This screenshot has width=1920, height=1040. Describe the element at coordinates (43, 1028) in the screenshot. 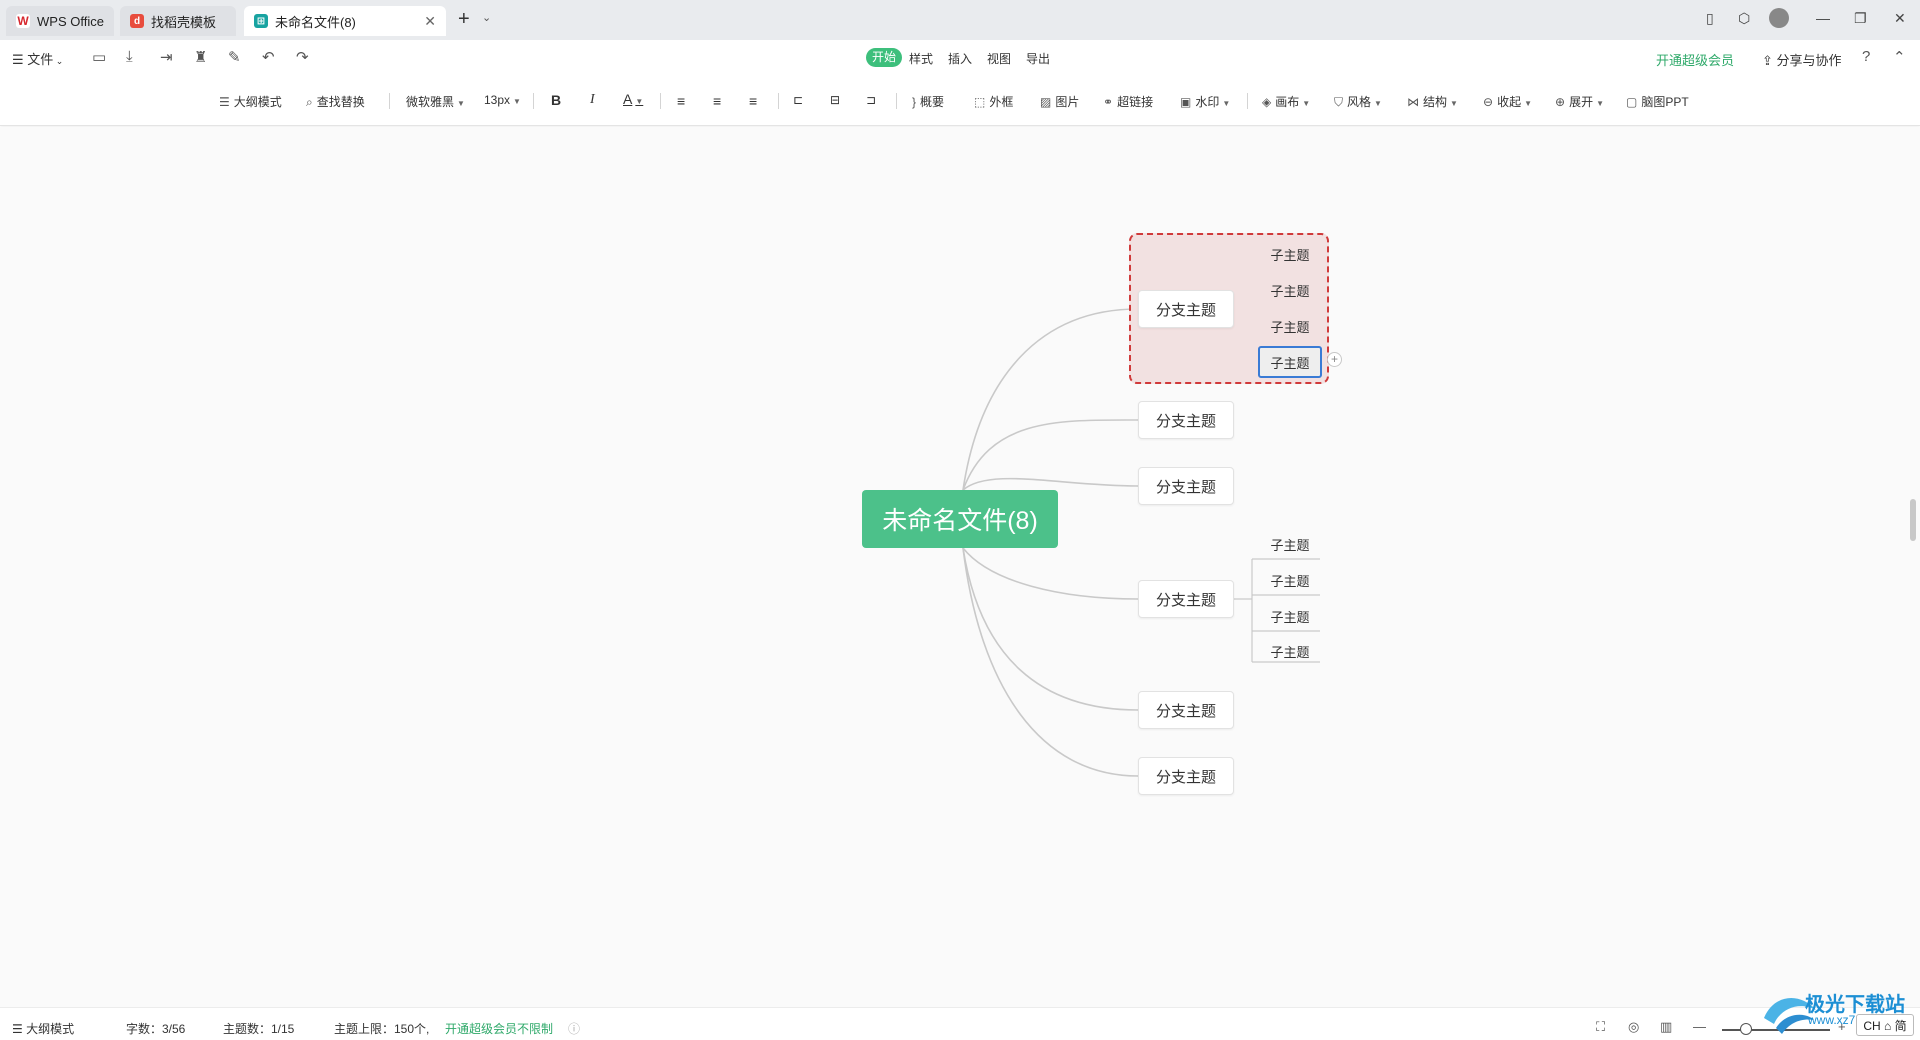

I see `status-outline-mode: ☰ 大纲模式` at that location.